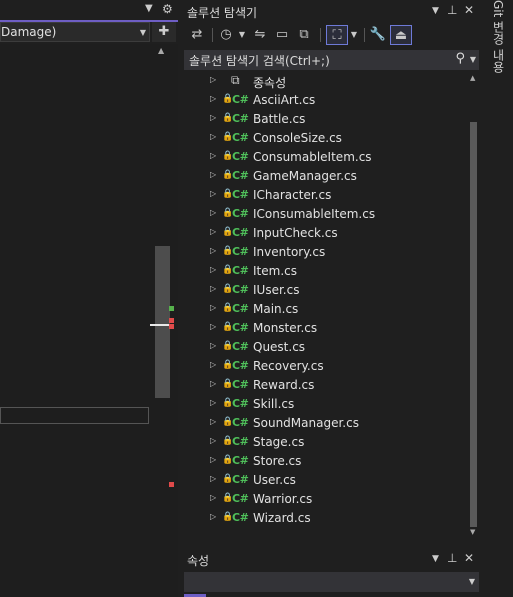 The height and width of the screenshot is (597, 513). What do you see at coordinates (270, 83) in the screenshot?
I see `tree-item-label: 종속성` at bounding box center [270, 83].